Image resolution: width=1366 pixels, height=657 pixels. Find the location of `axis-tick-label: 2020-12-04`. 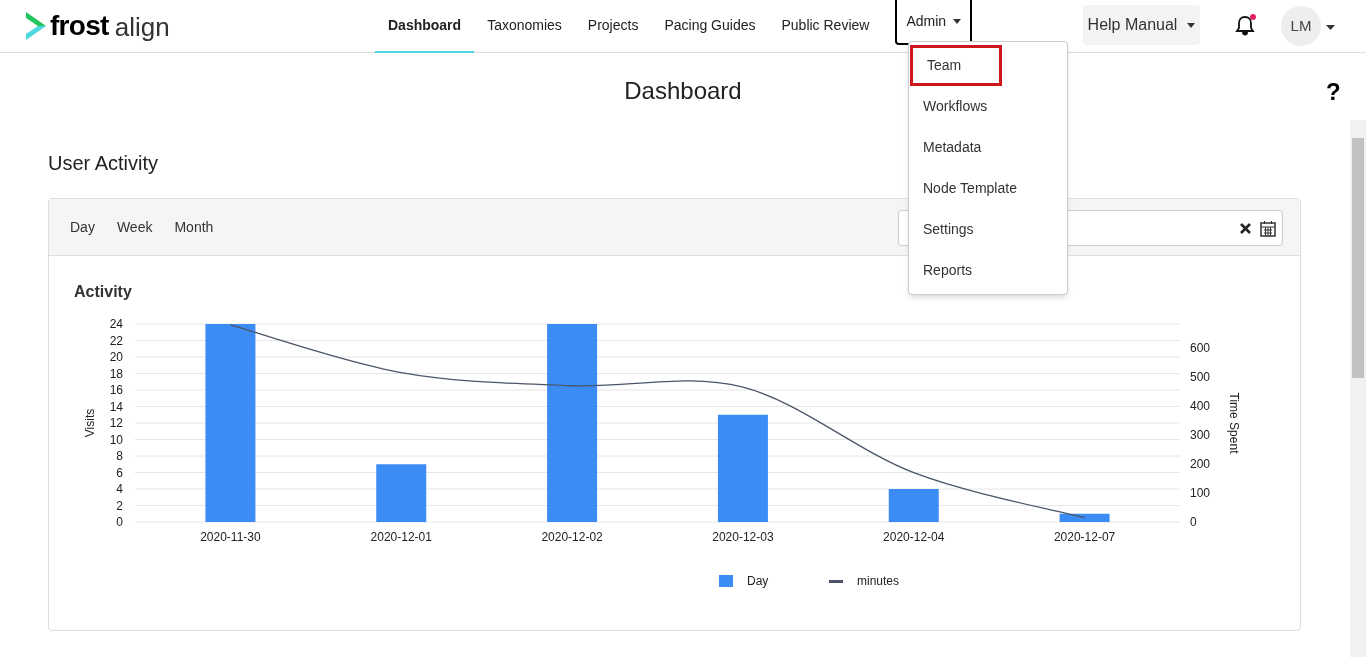

axis-tick-label: 2020-12-04 is located at coordinates (914, 537).